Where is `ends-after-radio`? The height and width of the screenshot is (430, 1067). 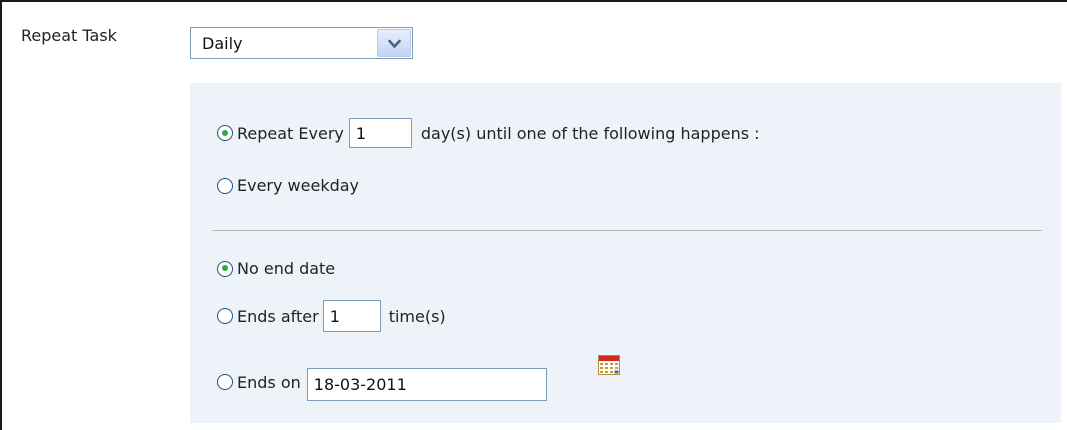
ends-after-radio is located at coordinates (225, 316).